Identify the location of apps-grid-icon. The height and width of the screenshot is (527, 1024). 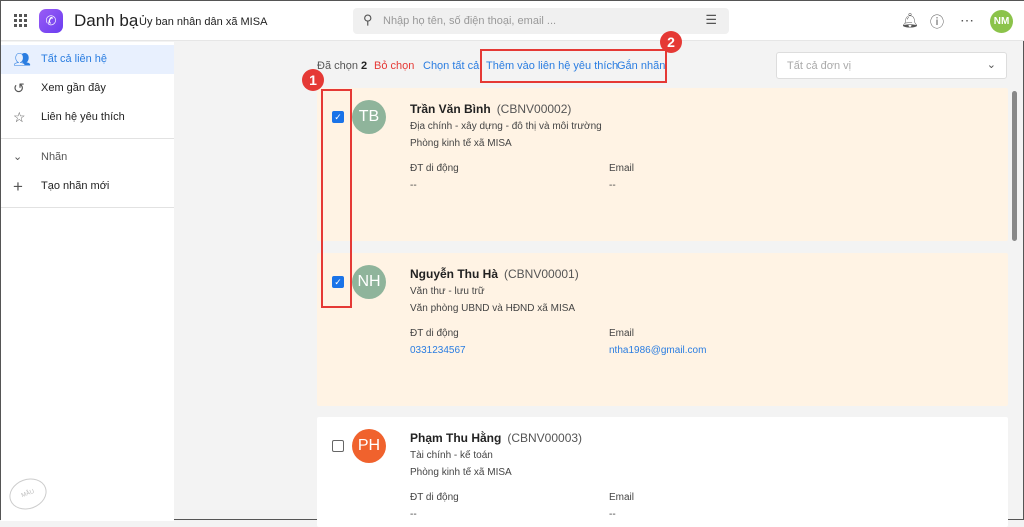
(20, 20).